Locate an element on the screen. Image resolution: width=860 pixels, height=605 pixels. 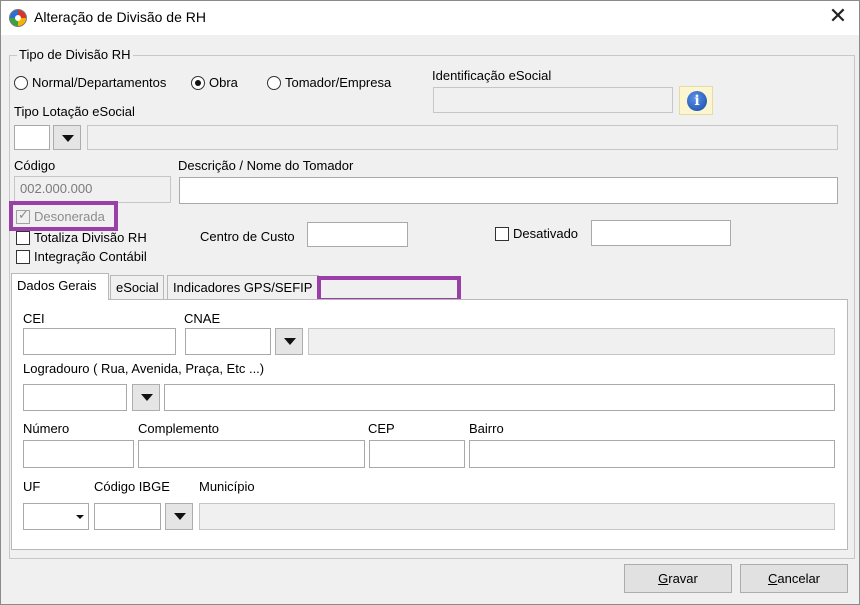
cnae-input is located at coordinates (228, 341).